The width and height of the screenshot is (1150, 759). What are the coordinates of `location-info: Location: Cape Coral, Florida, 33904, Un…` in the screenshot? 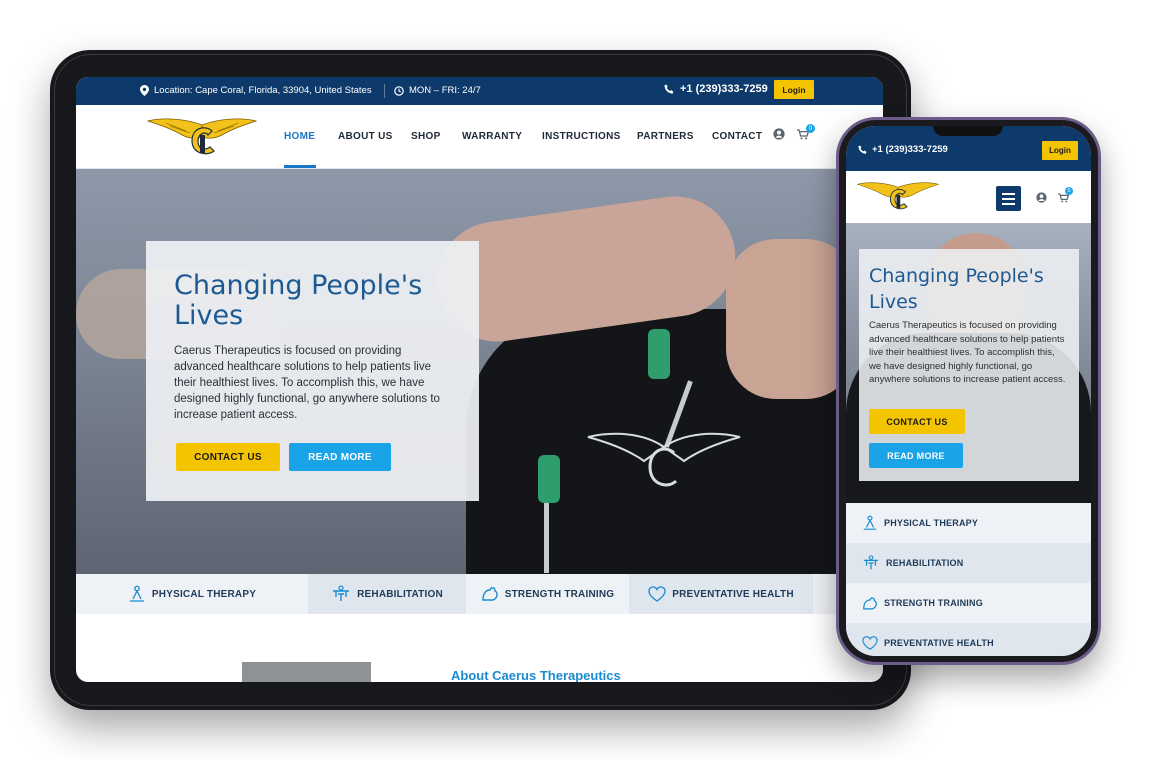 It's located at (256, 90).